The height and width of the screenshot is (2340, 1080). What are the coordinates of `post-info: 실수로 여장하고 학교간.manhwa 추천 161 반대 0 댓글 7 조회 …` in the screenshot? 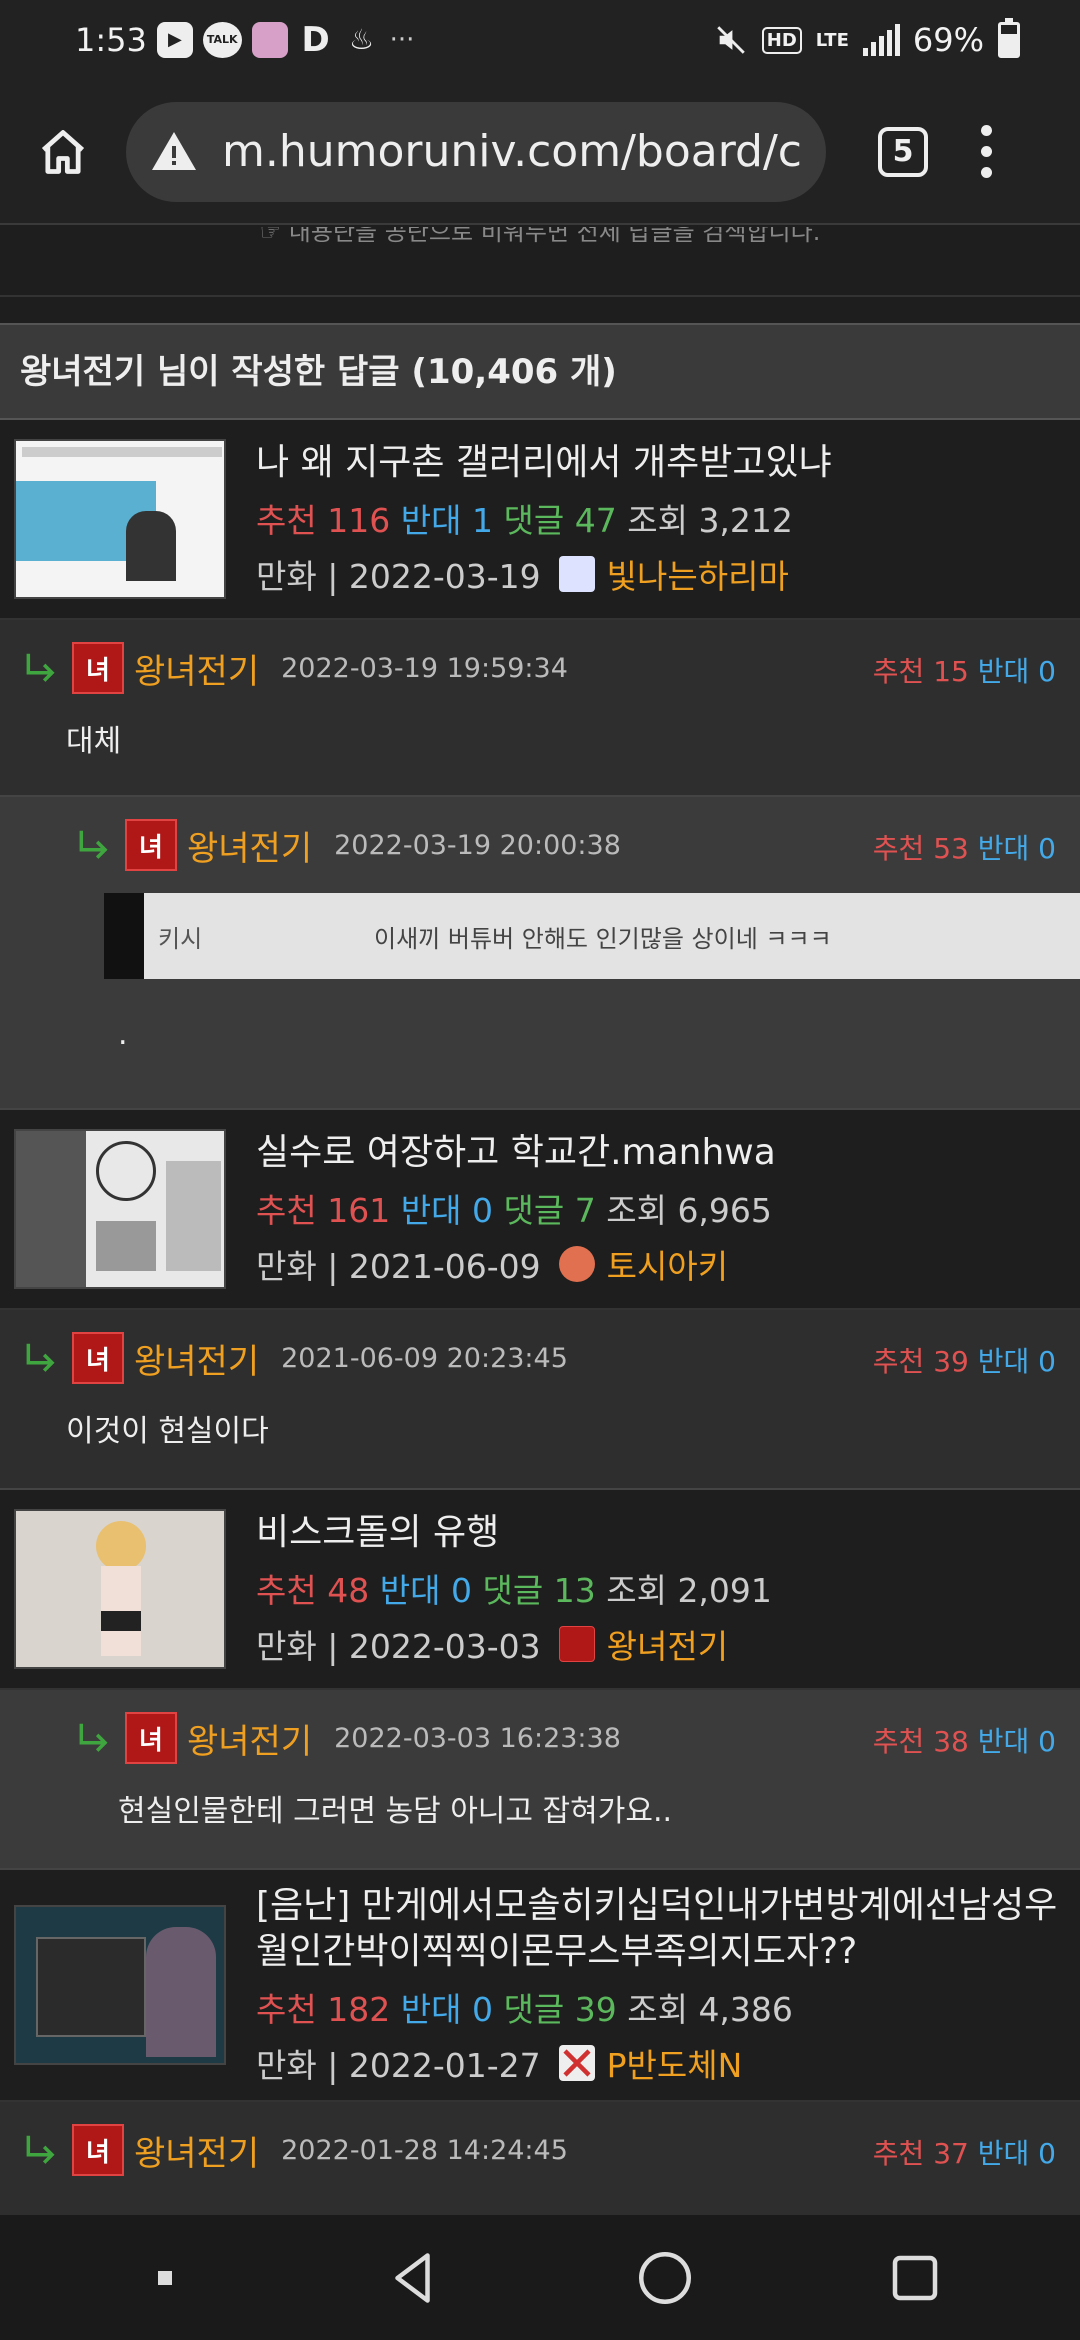 It's located at (516, 1209).